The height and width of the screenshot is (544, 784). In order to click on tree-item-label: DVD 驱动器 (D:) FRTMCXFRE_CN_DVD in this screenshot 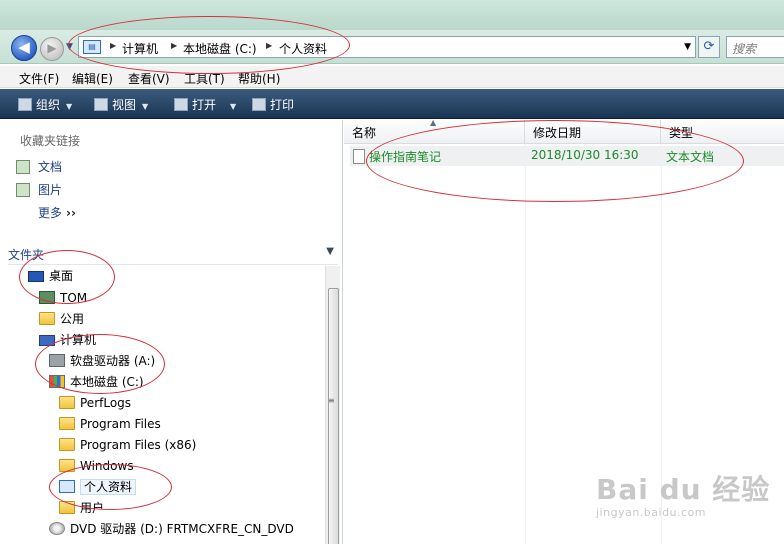, I will do `click(182, 529)`.